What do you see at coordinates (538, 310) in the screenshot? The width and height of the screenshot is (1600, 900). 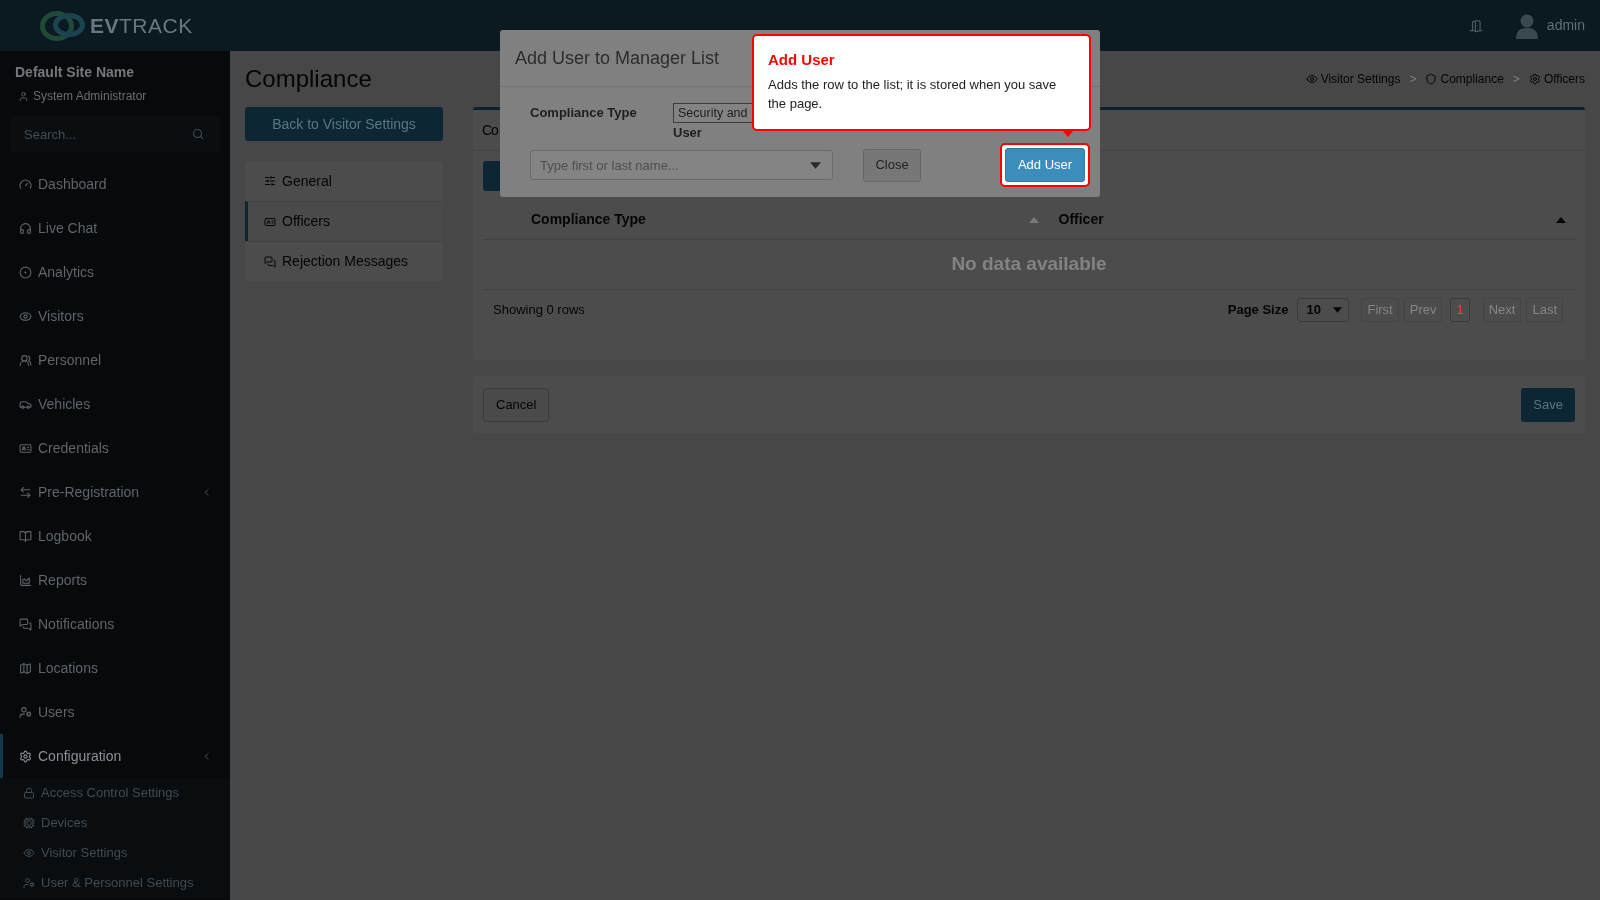 I see `row-count: Showing 0 rows` at bounding box center [538, 310].